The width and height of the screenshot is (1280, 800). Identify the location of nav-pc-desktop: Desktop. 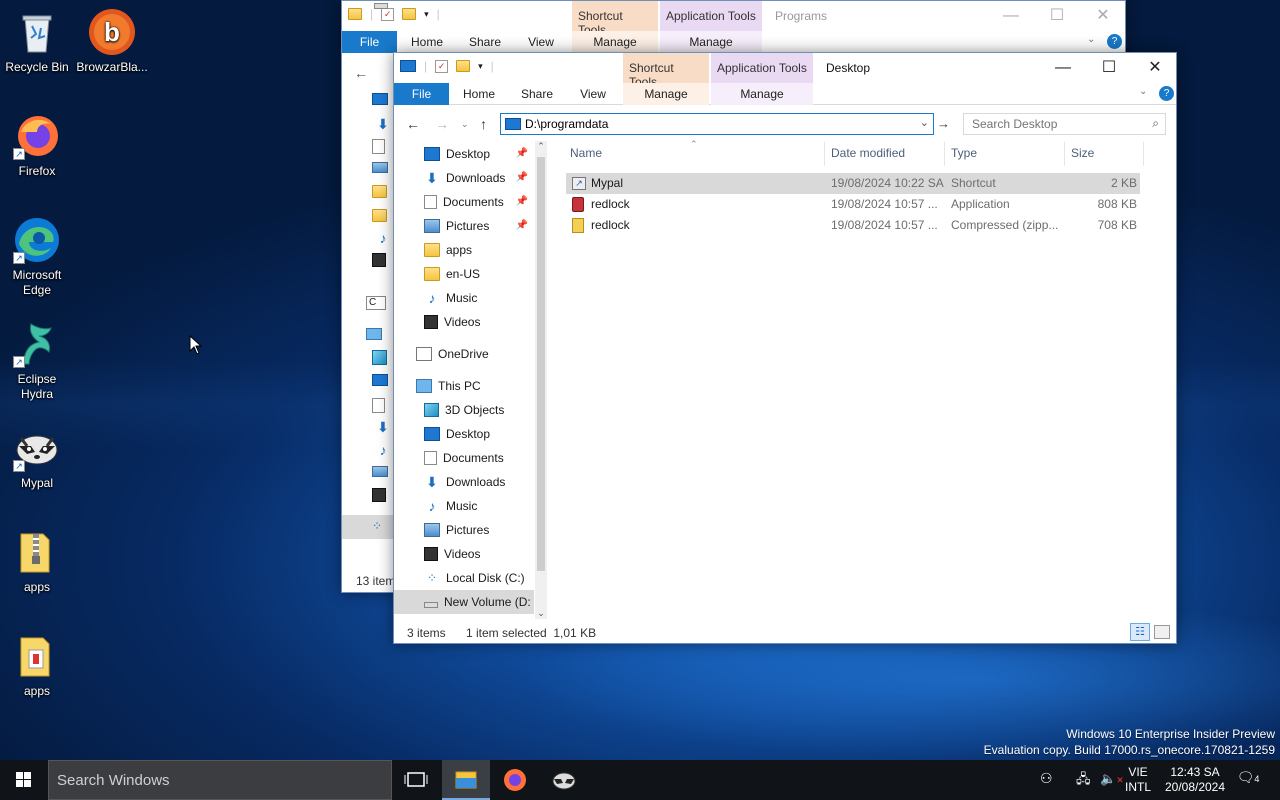
(479, 434).